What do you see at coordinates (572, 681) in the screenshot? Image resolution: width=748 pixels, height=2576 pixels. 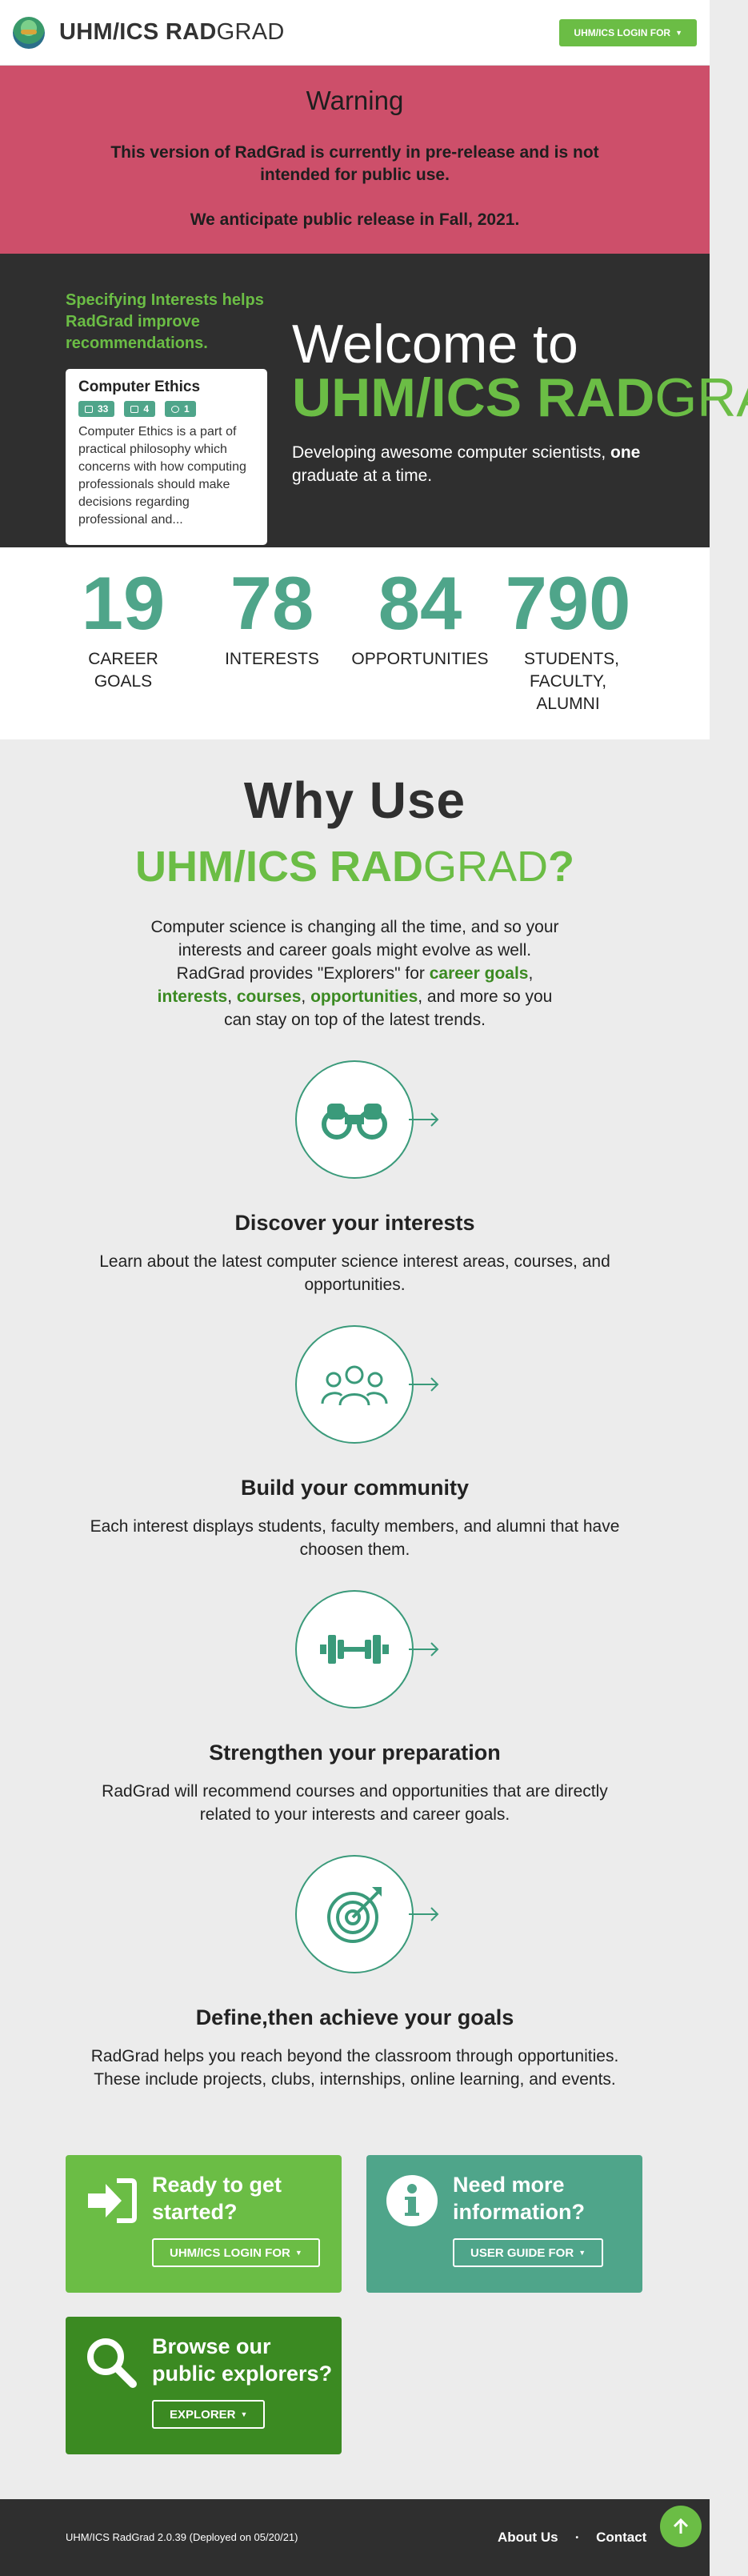 I see `stat-label: STUDENTS, FACULTY, ALUMNI` at bounding box center [572, 681].